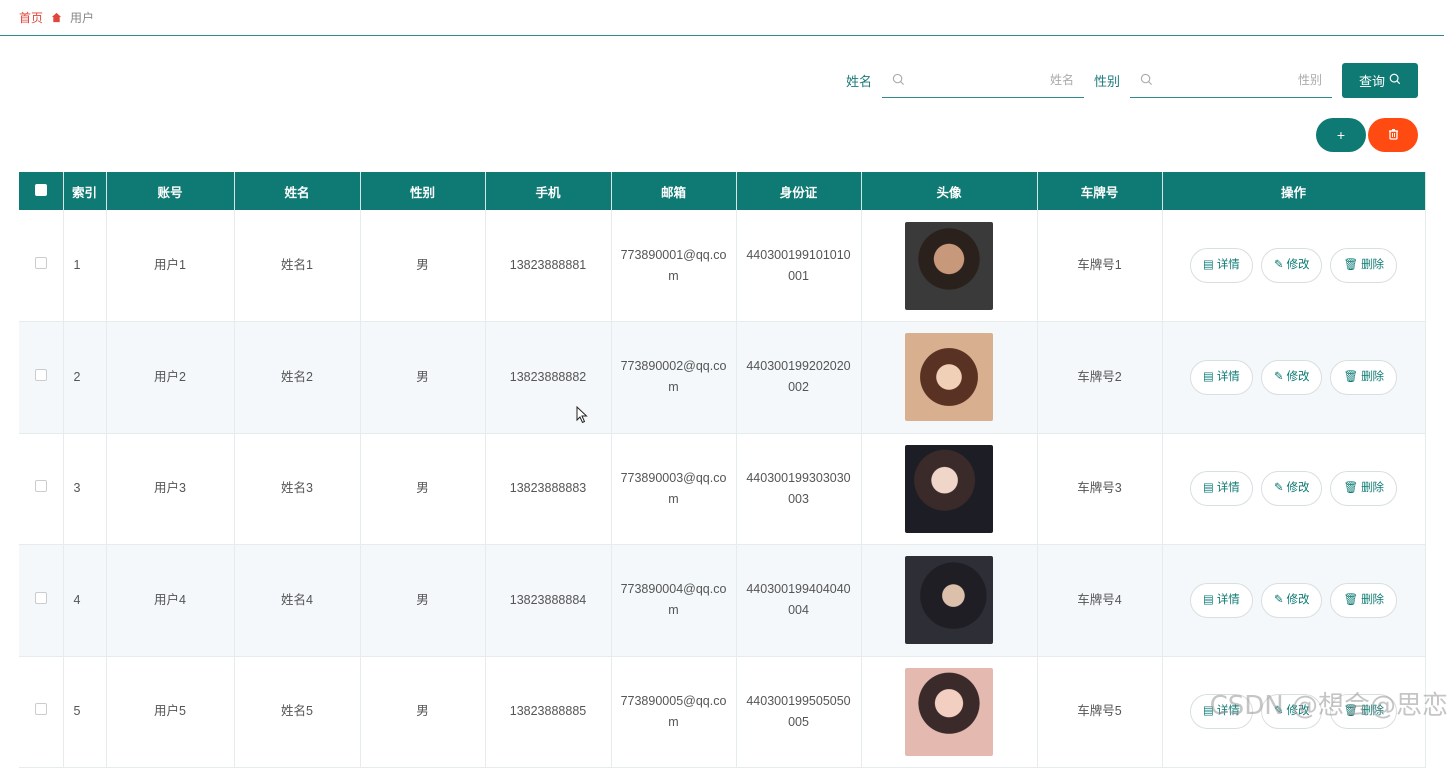 Image resolution: width=1454 pixels, height=768 pixels. What do you see at coordinates (41, 190) in the screenshot?
I see `select-all-checkbox` at bounding box center [41, 190].